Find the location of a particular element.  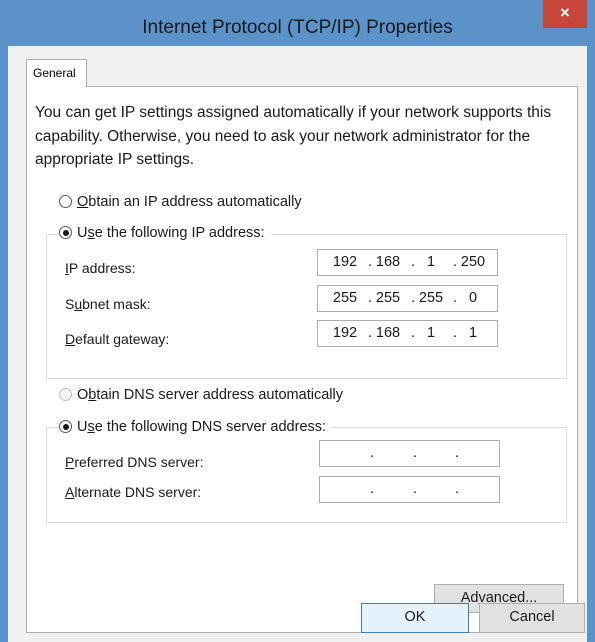

default-gateway-label: Default gateway: is located at coordinates (117, 339).